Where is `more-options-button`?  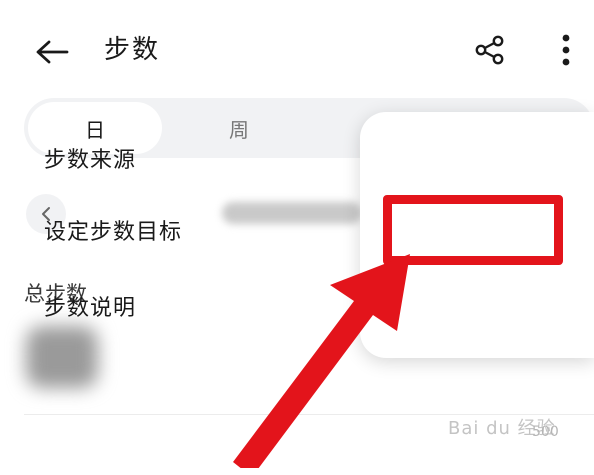 more-options-button is located at coordinates (566, 50).